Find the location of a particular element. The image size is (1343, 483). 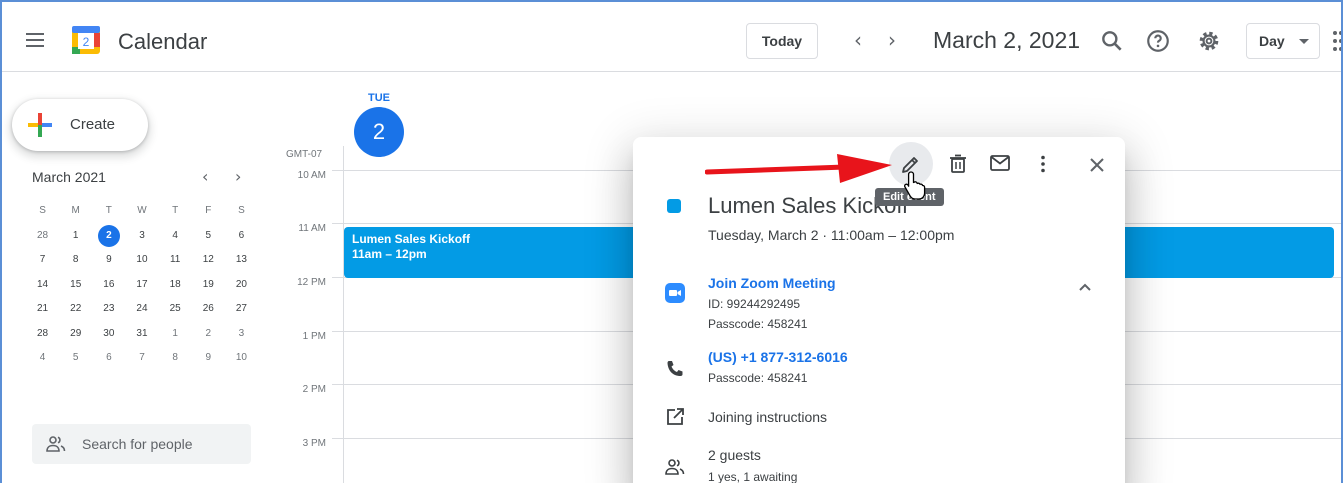

mini-calendar-month: March 2021 is located at coordinates (69, 177).